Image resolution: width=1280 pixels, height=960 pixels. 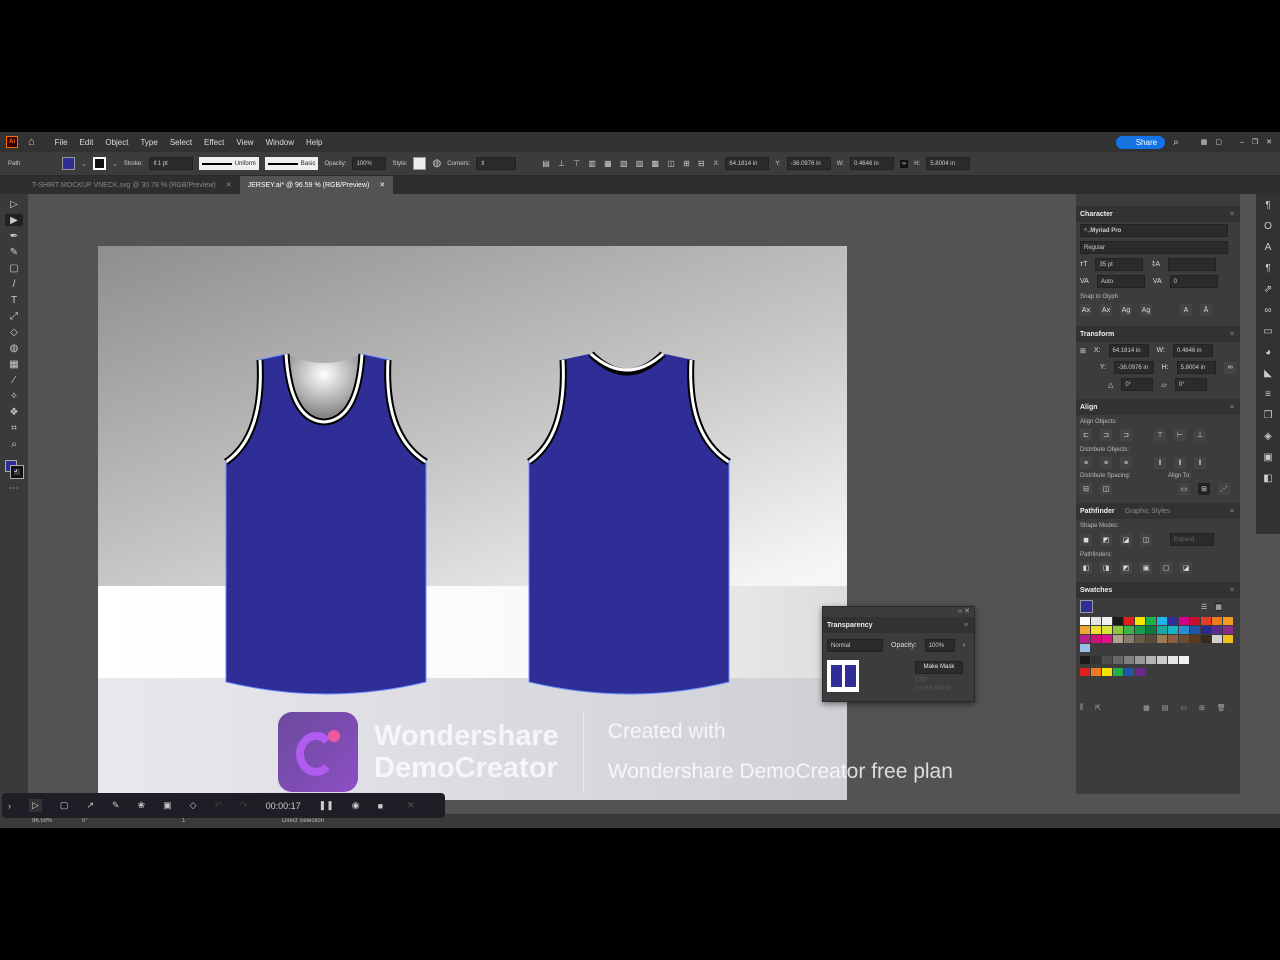 I want to click on panel-menu-icon: ≡, so click(x=1232, y=214).